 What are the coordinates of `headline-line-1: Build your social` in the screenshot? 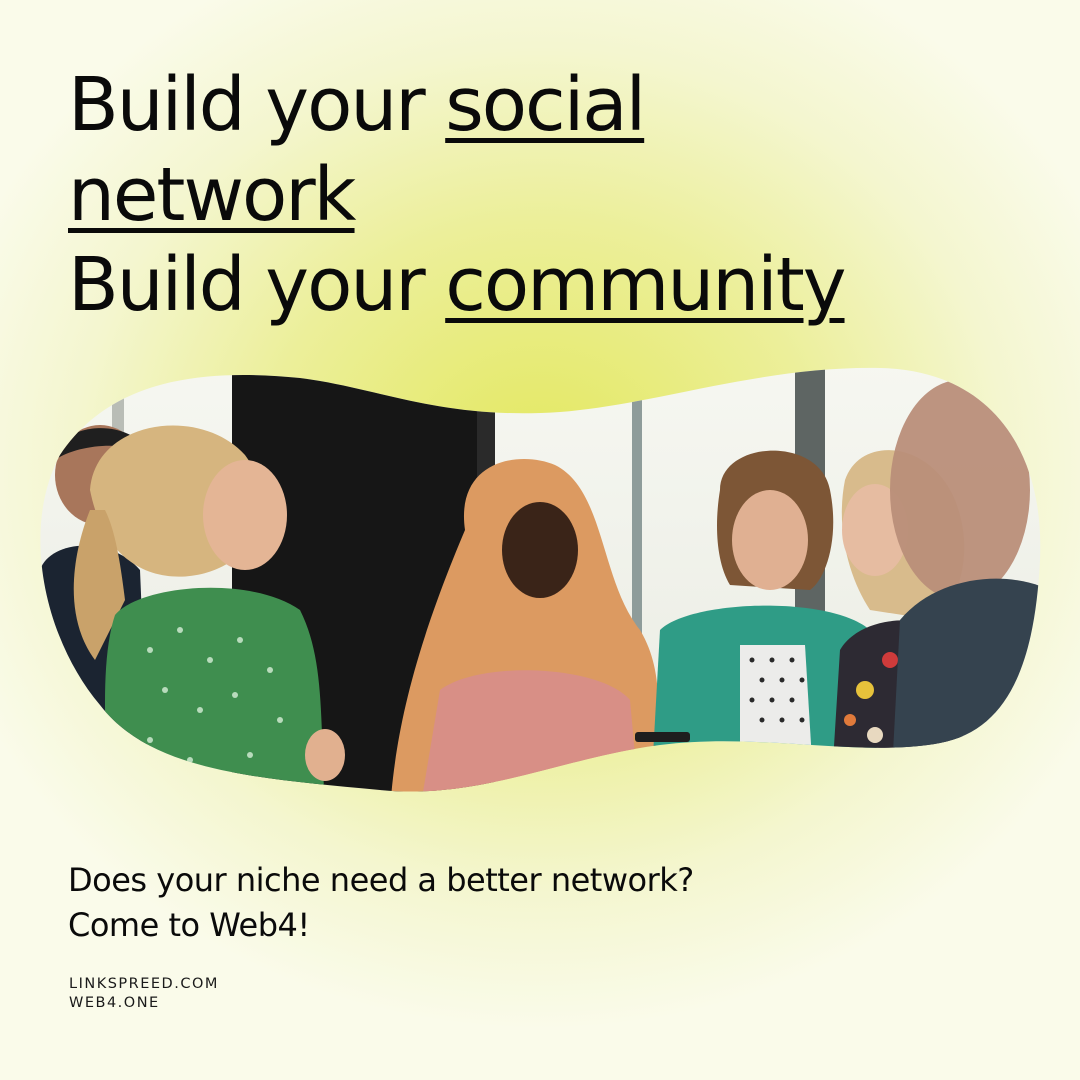 It's located at (548, 105).